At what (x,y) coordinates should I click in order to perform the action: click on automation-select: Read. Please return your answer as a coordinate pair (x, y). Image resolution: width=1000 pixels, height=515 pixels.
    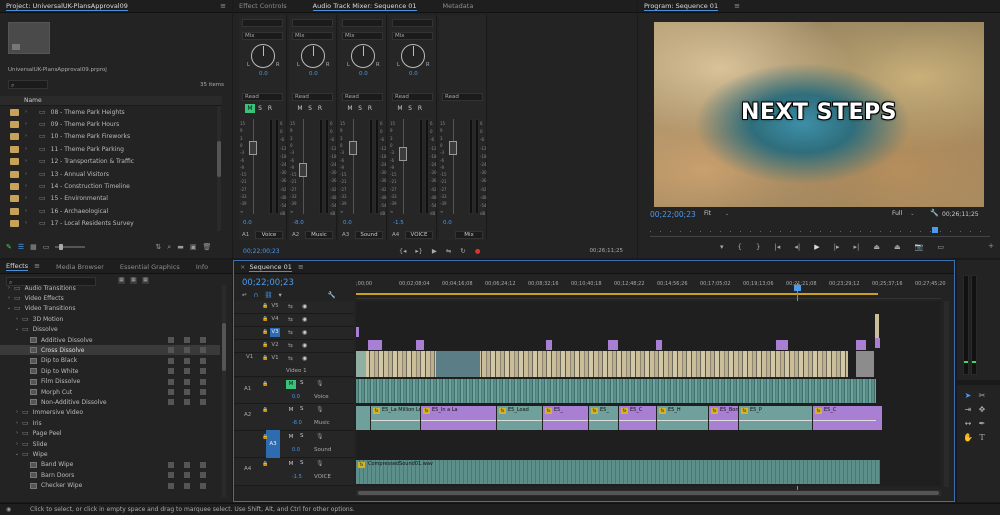
    Looking at the image, I should click on (312, 97).